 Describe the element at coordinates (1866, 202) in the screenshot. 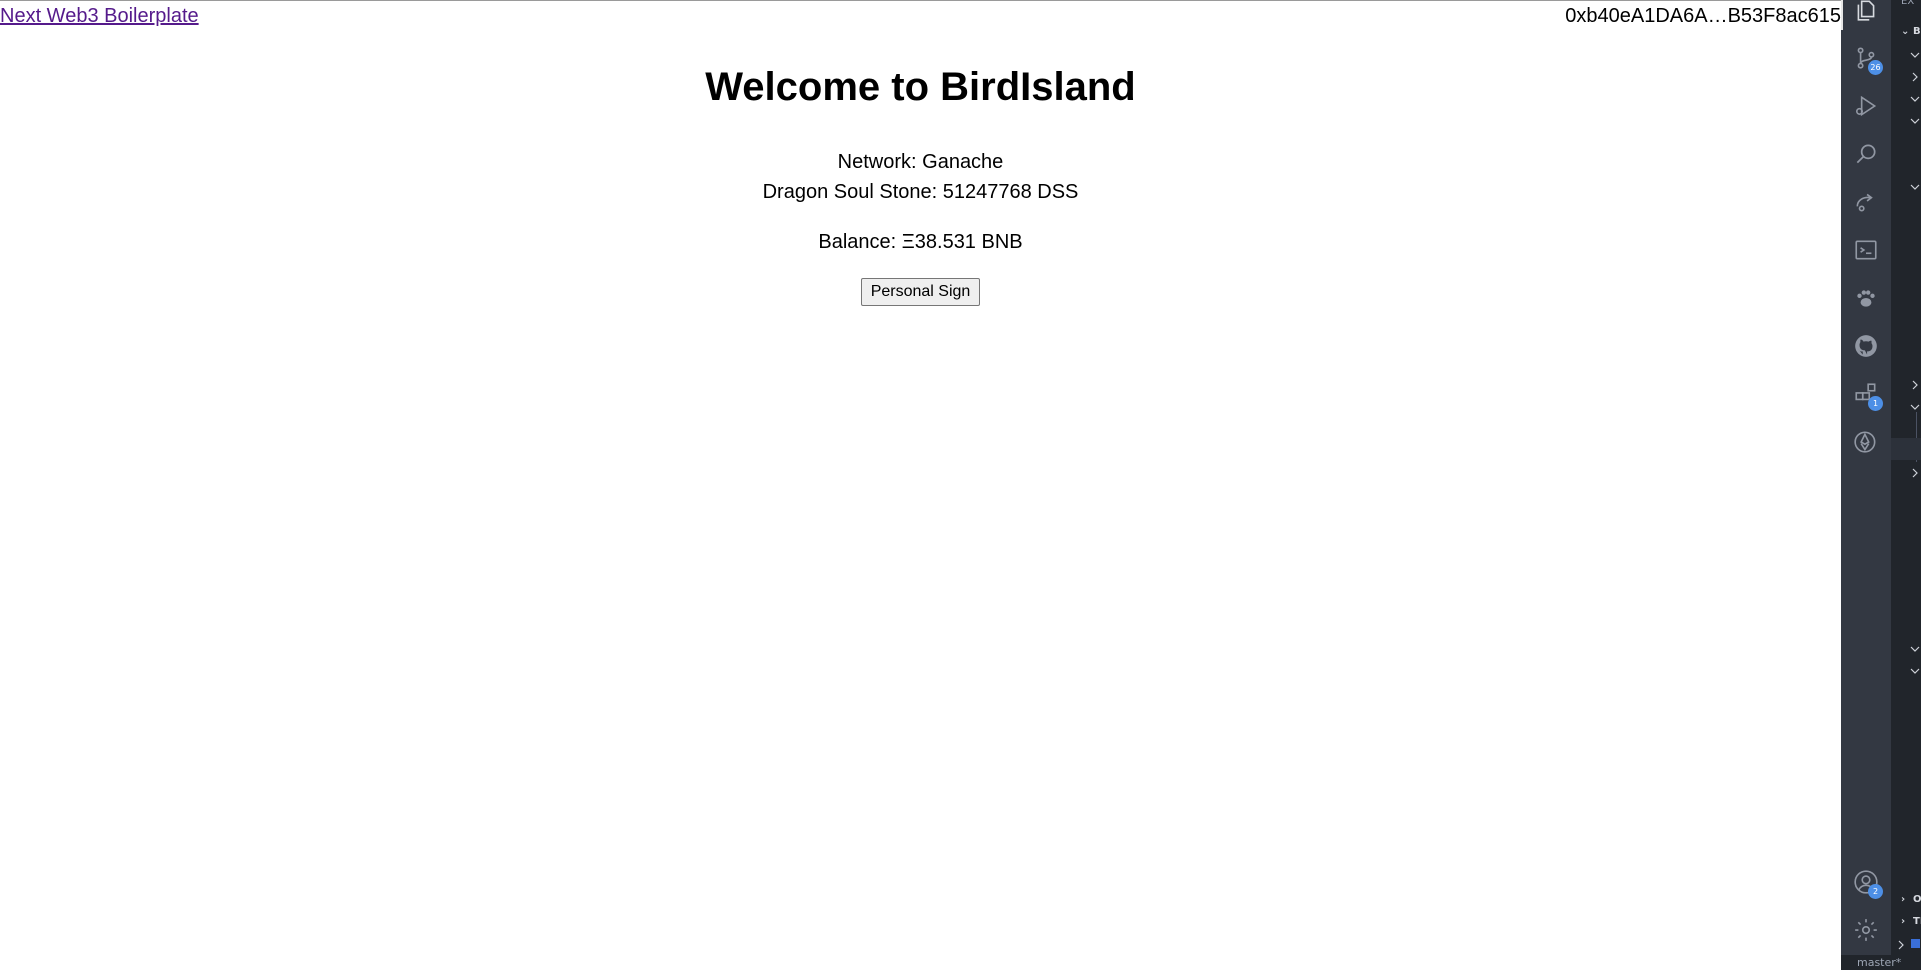

I see `remote-explorer-icon` at that location.